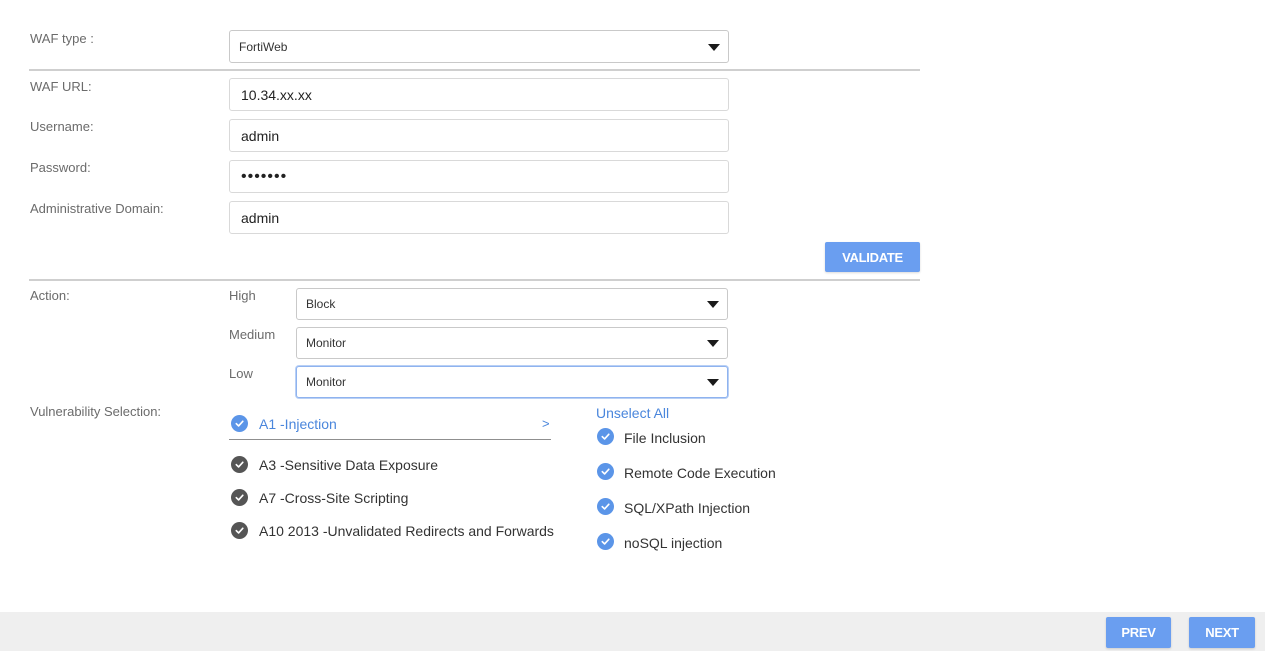 Image resolution: width=1265 pixels, height=651 pixels. I want to click on action-medium-label: Medium, so click(252, 334).